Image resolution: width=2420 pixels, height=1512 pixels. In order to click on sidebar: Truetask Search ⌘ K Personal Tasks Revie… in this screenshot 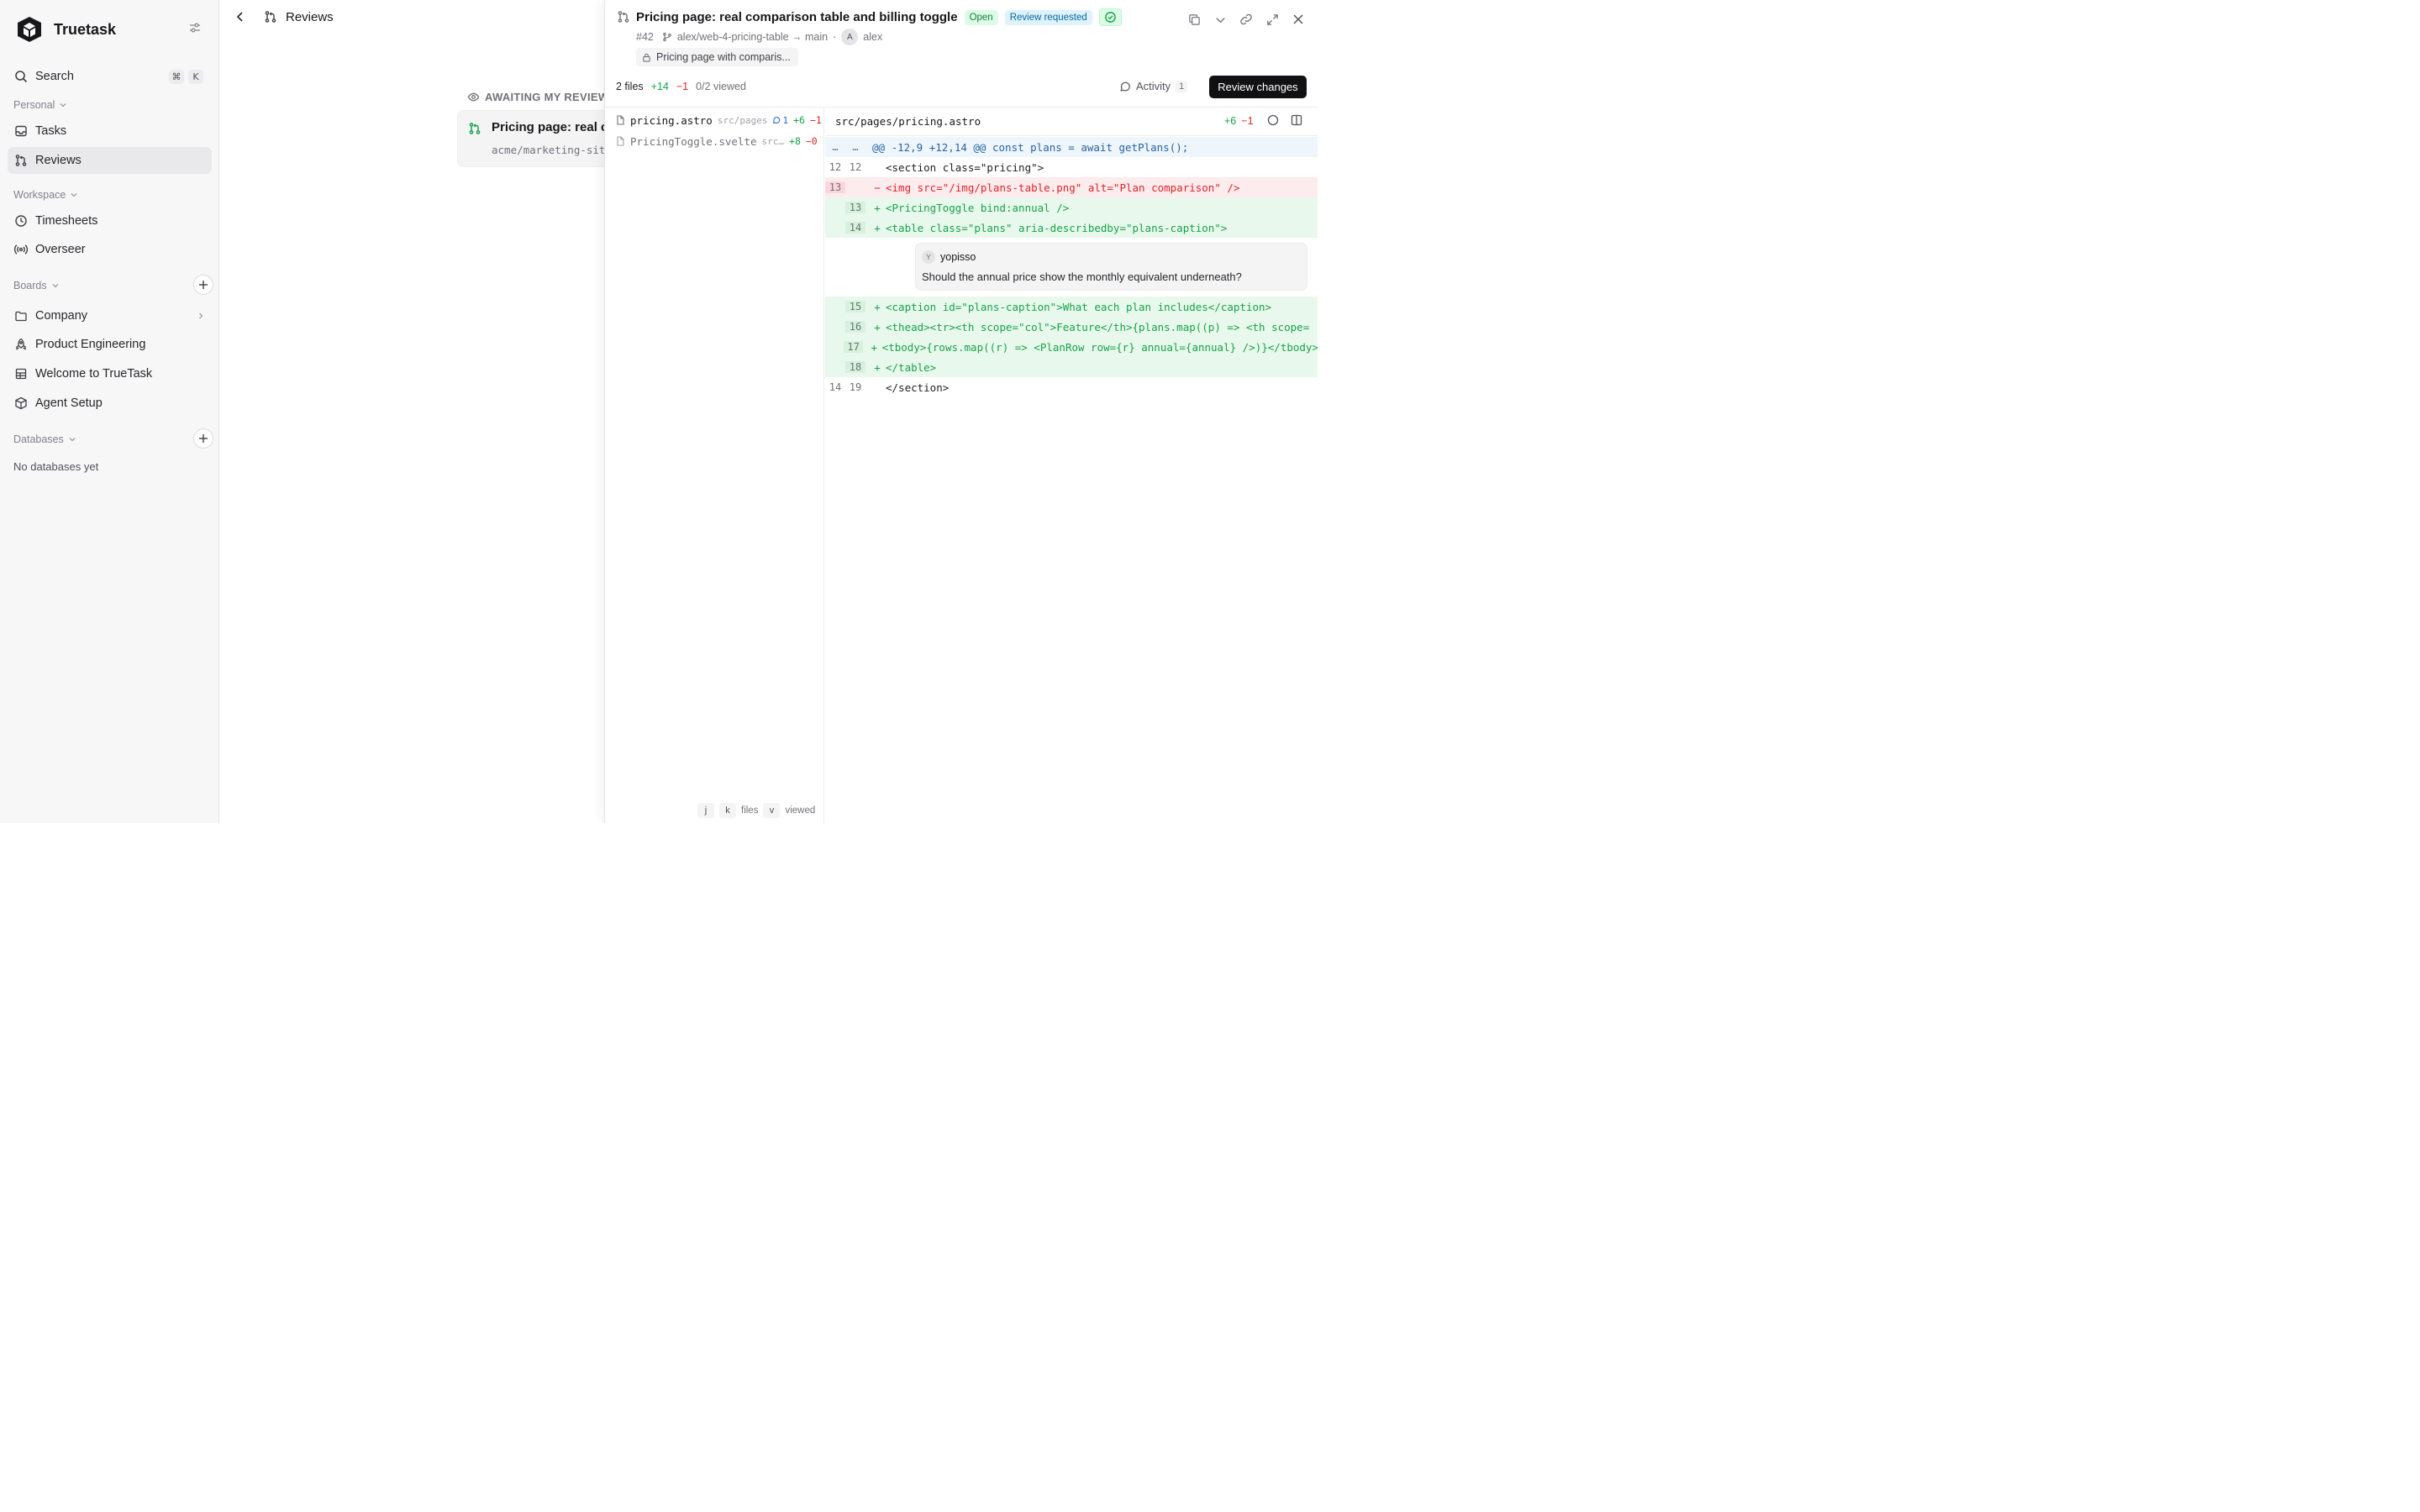, I will do `click(109, 411)`.